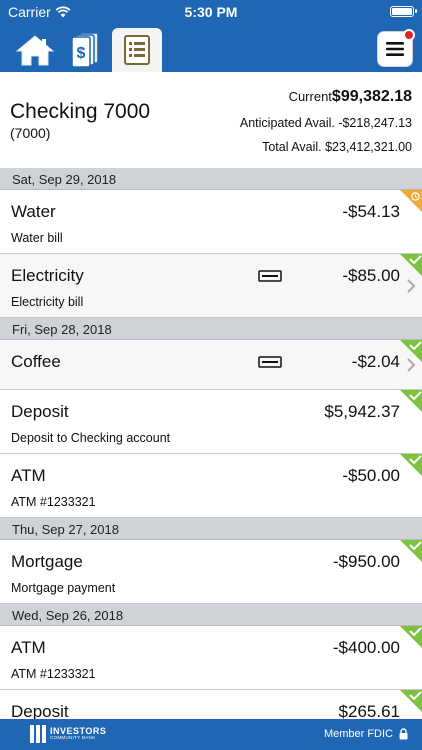 The width and height of the screenshot is (422, 750). I want to click on home-icon, so click(35, 50).